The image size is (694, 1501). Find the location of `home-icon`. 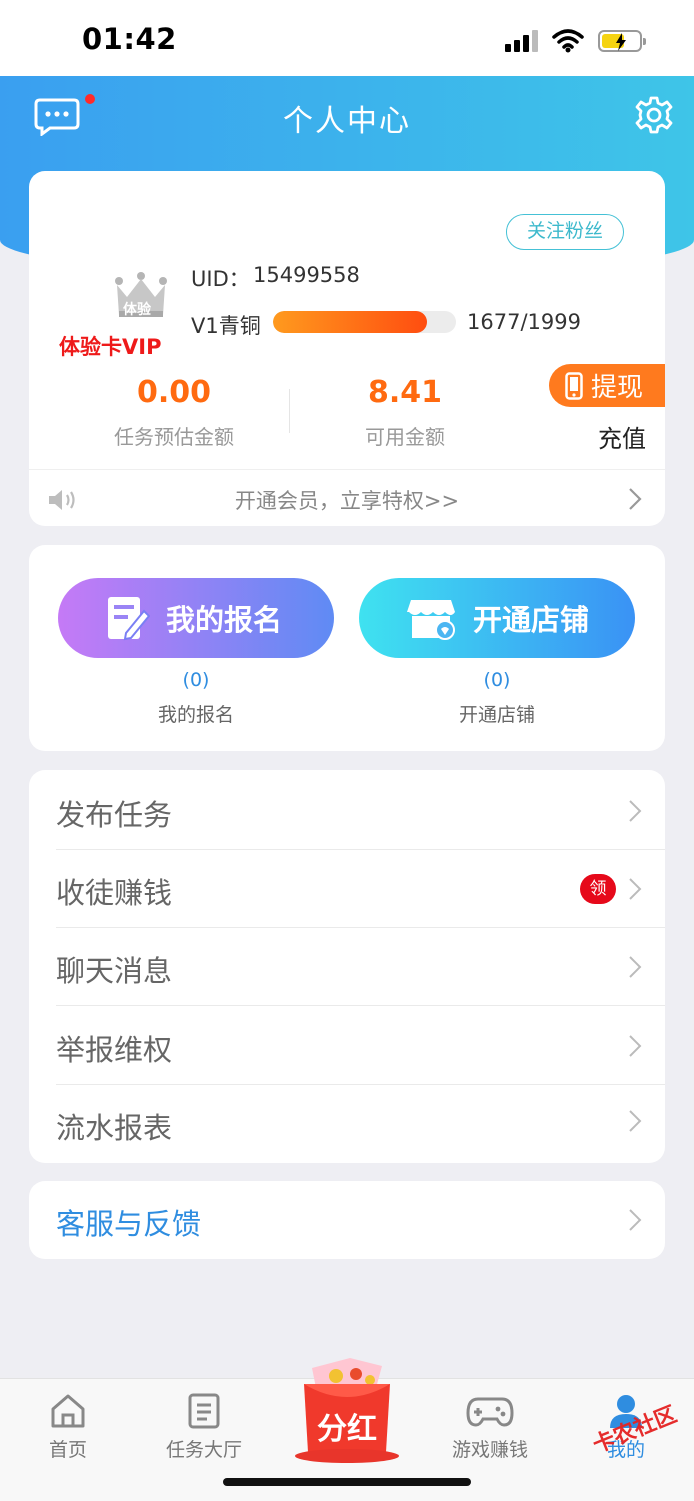

home-icon is located at coordinates (68, 1411).